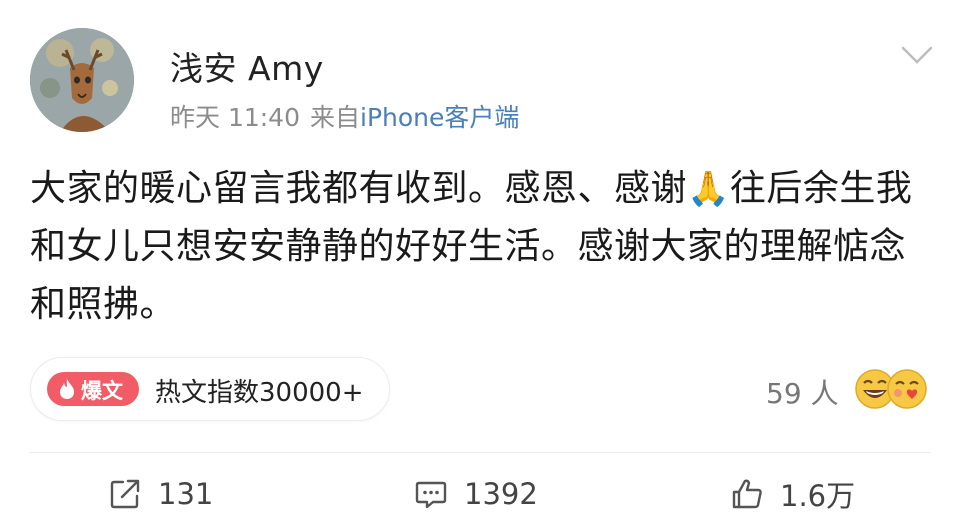 This screenshot has width=960, height=527. I want to click on hot-badge-label: 爆文, so click(102, 391).